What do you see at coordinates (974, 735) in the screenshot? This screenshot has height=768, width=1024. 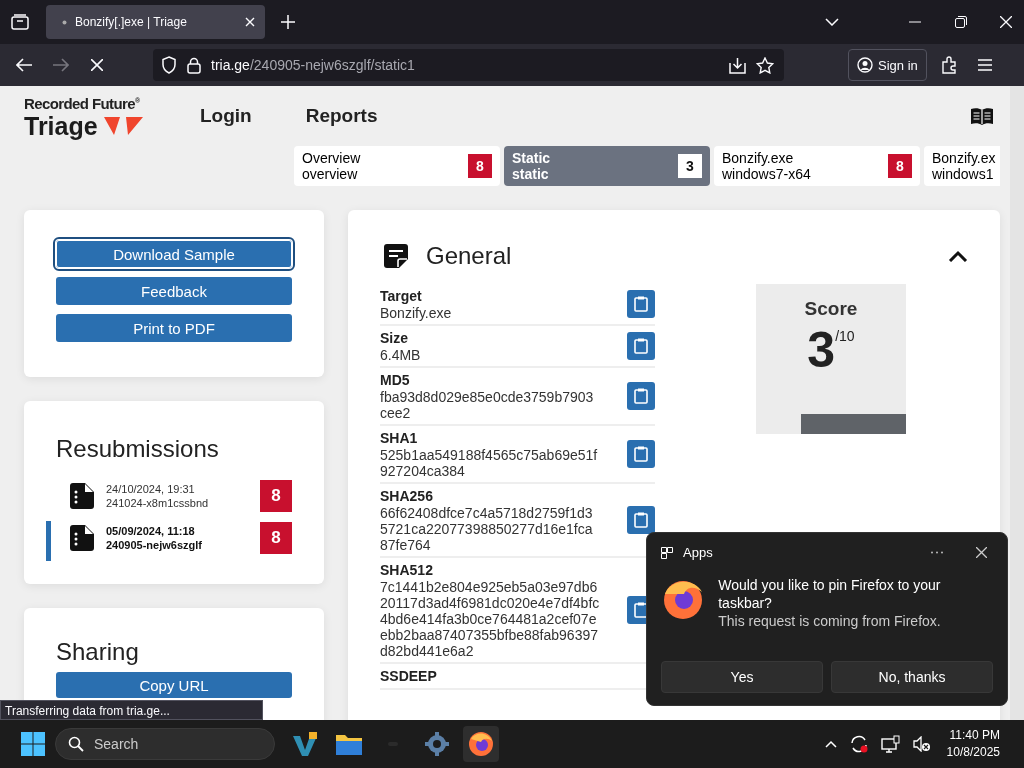 I see `clock-time: 11:40 PM` at bounding box center [974, 735].